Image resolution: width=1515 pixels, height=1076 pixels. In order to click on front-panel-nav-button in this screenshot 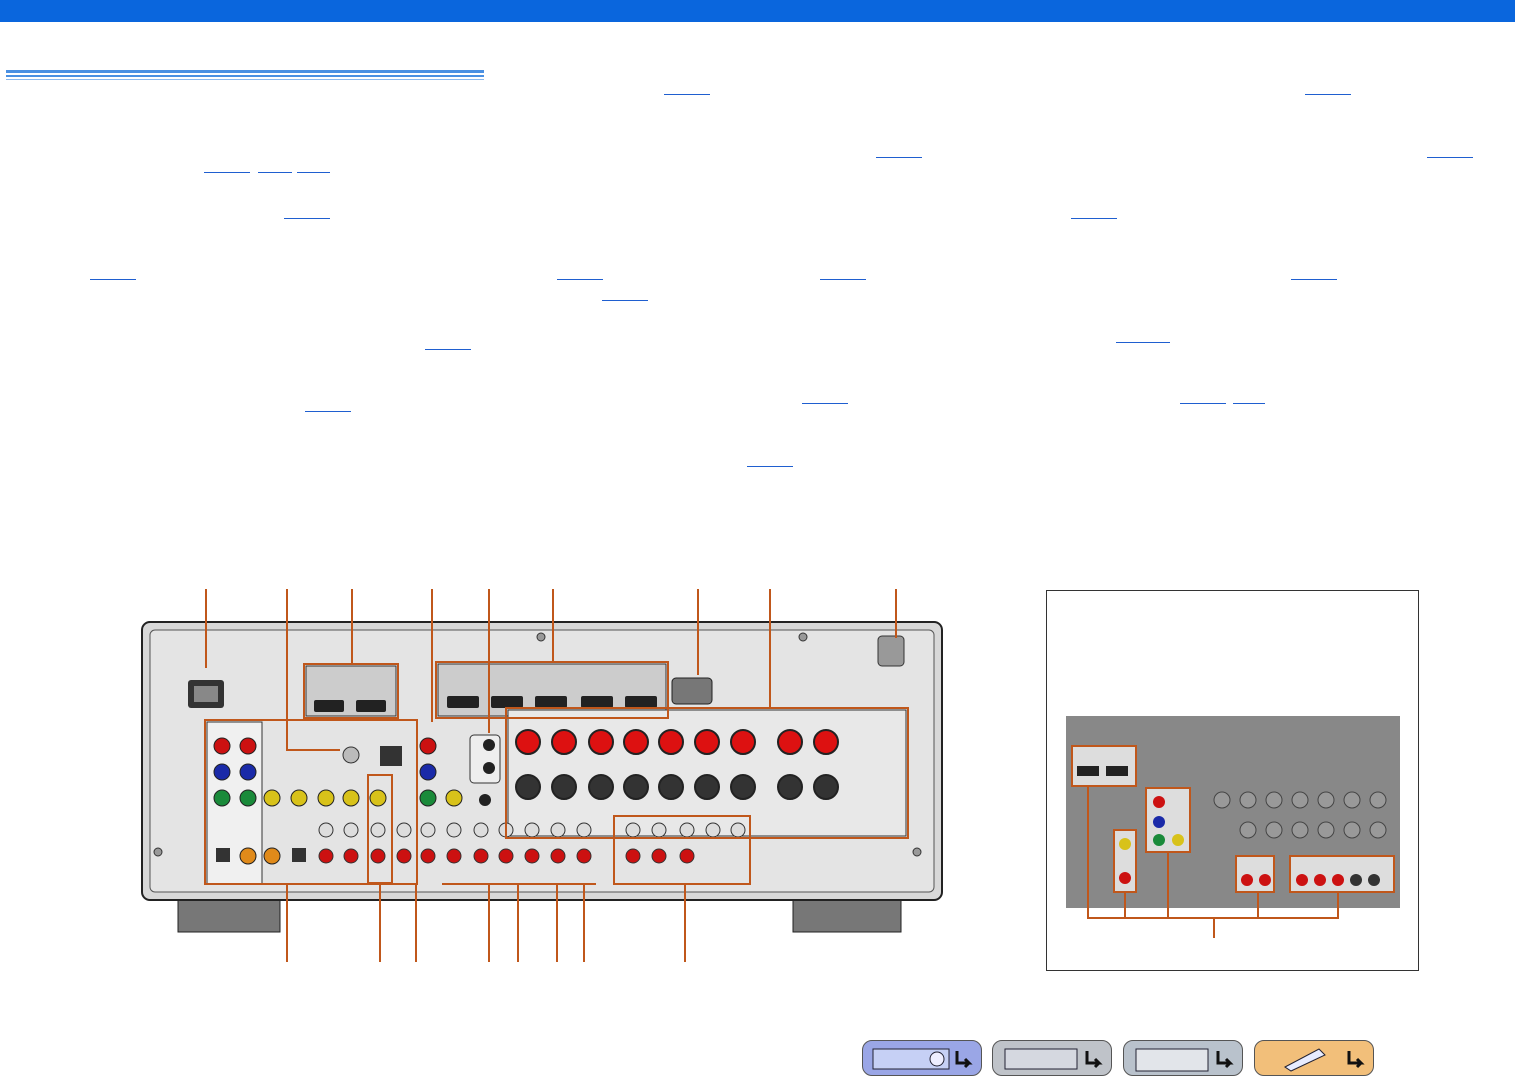, I will do `click(922, 1058)`.